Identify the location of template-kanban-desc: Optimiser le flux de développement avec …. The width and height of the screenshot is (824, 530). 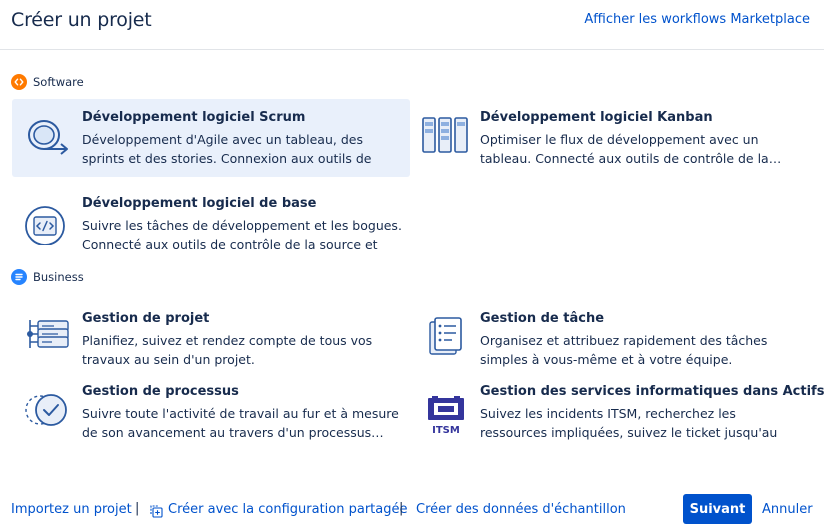
(631, 149).